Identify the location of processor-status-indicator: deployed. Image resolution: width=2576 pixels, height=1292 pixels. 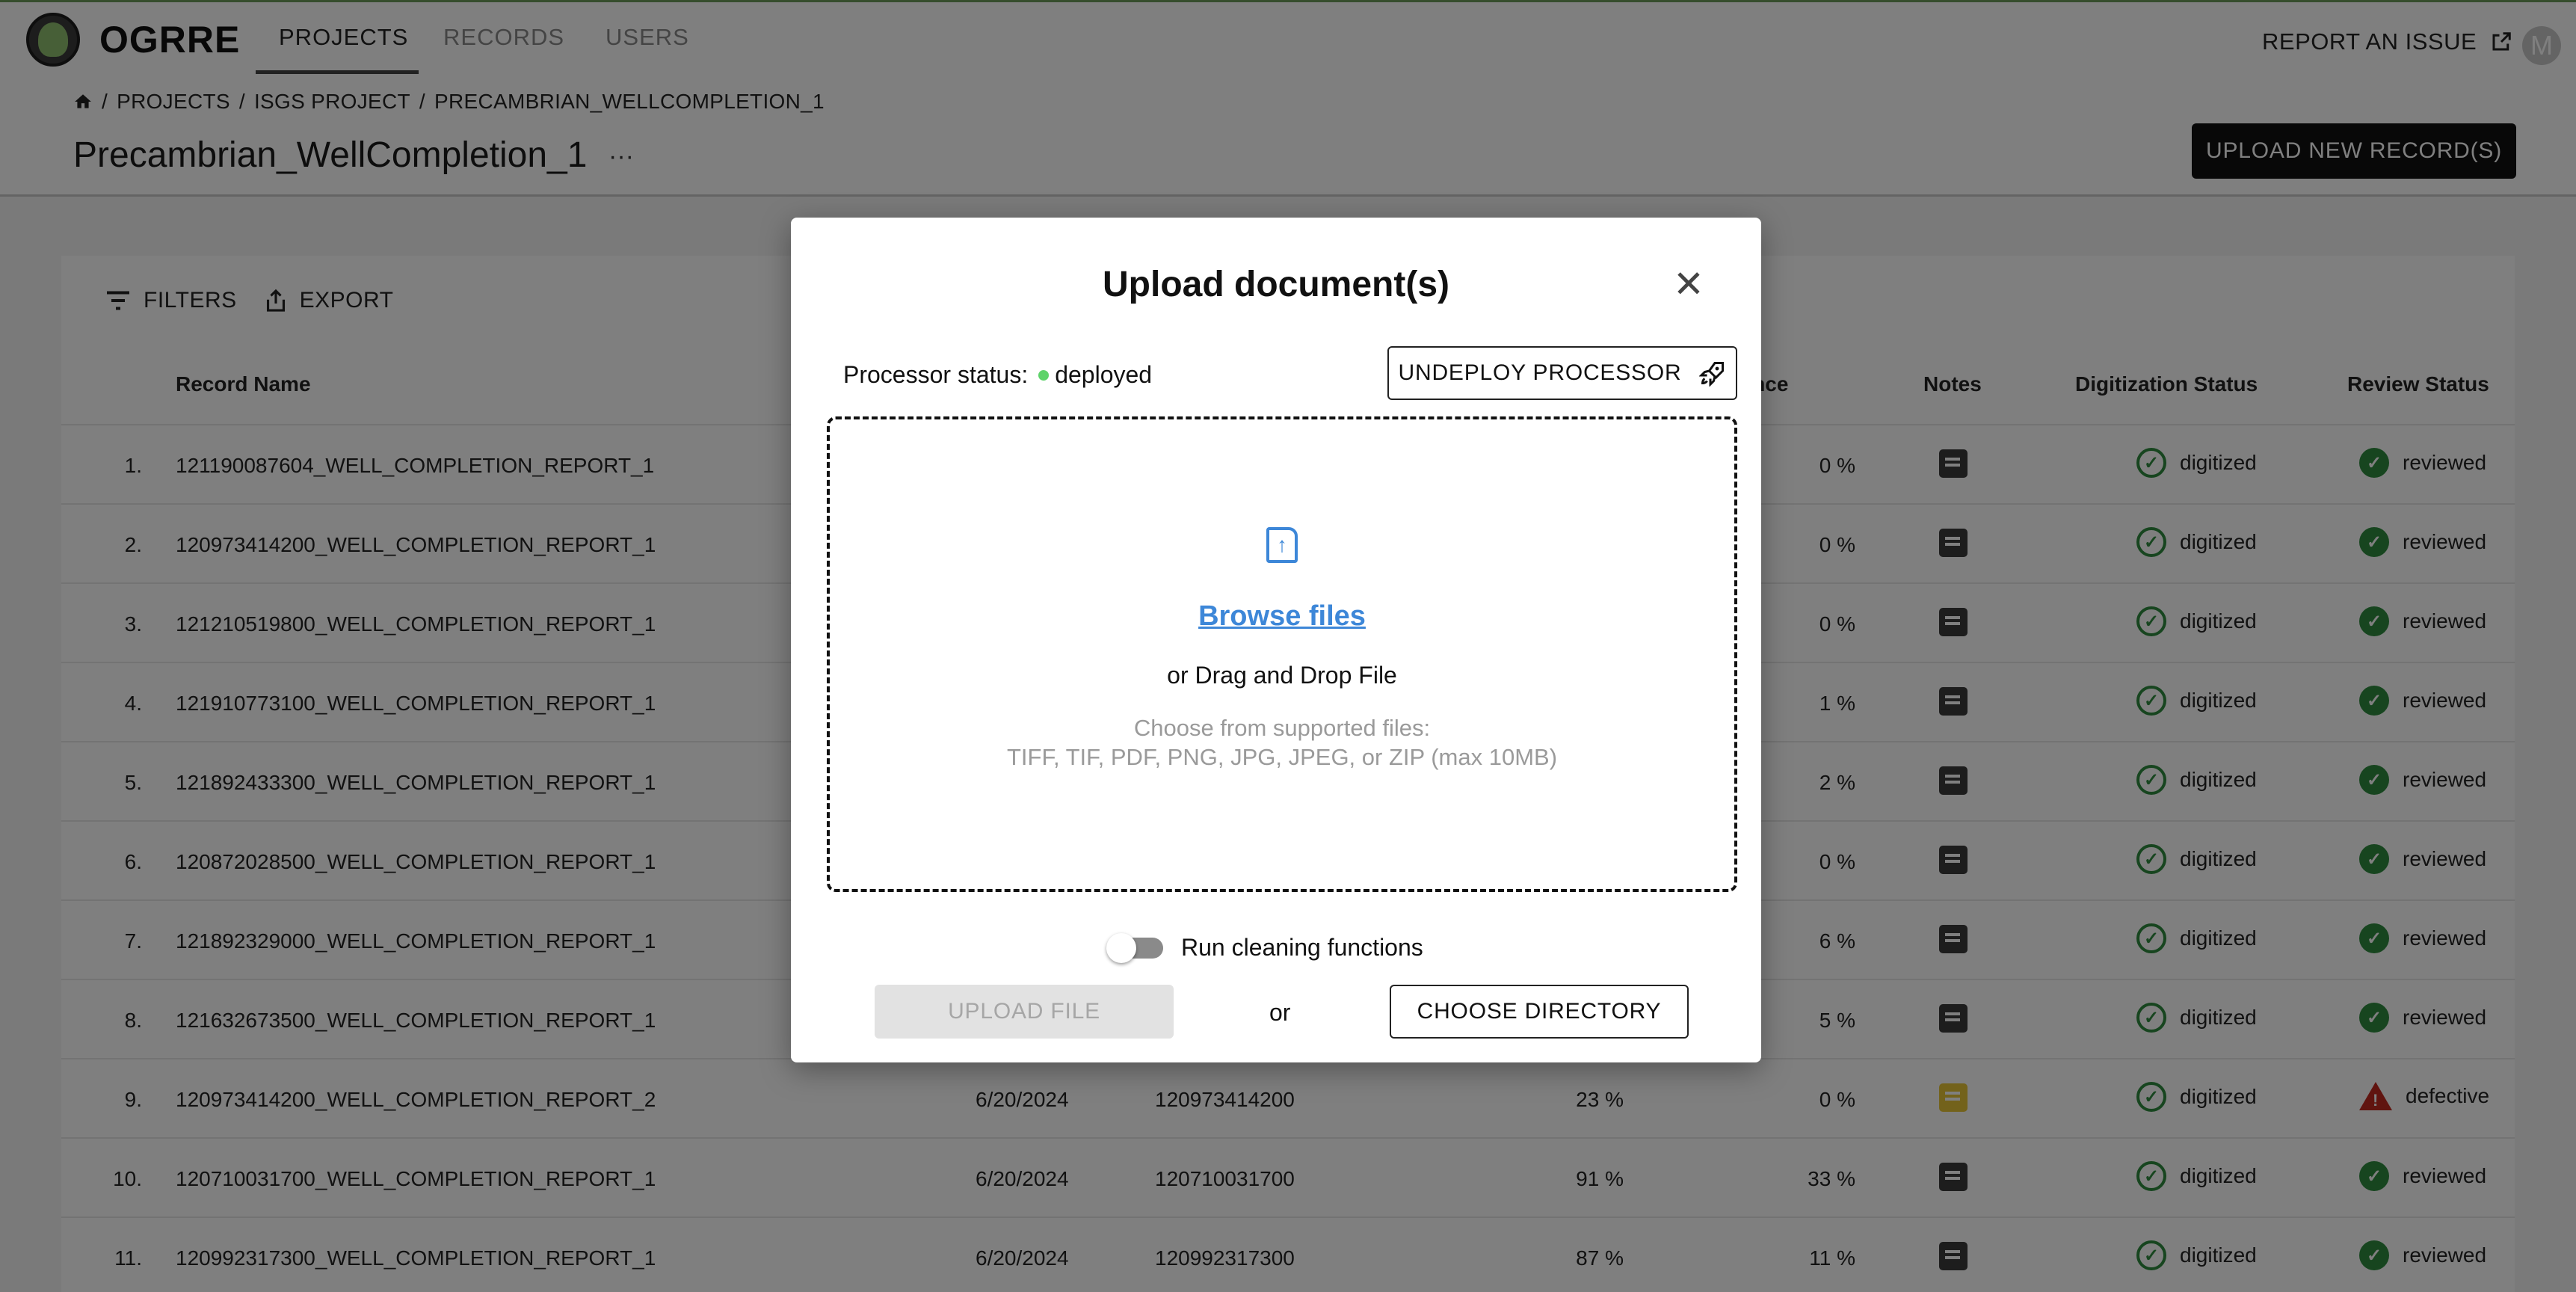
(1095, 375).